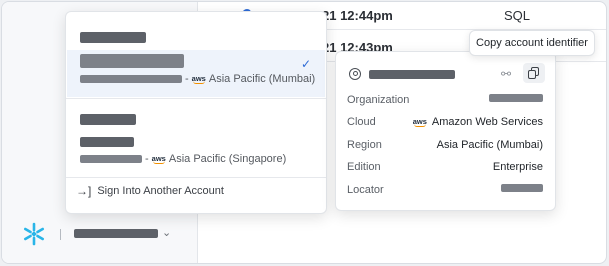 This screenshot has height=266, width=609. I want to click on account-item-selected: - aws Asia Pacific (Mumbai) ✓, so click(196, 73).